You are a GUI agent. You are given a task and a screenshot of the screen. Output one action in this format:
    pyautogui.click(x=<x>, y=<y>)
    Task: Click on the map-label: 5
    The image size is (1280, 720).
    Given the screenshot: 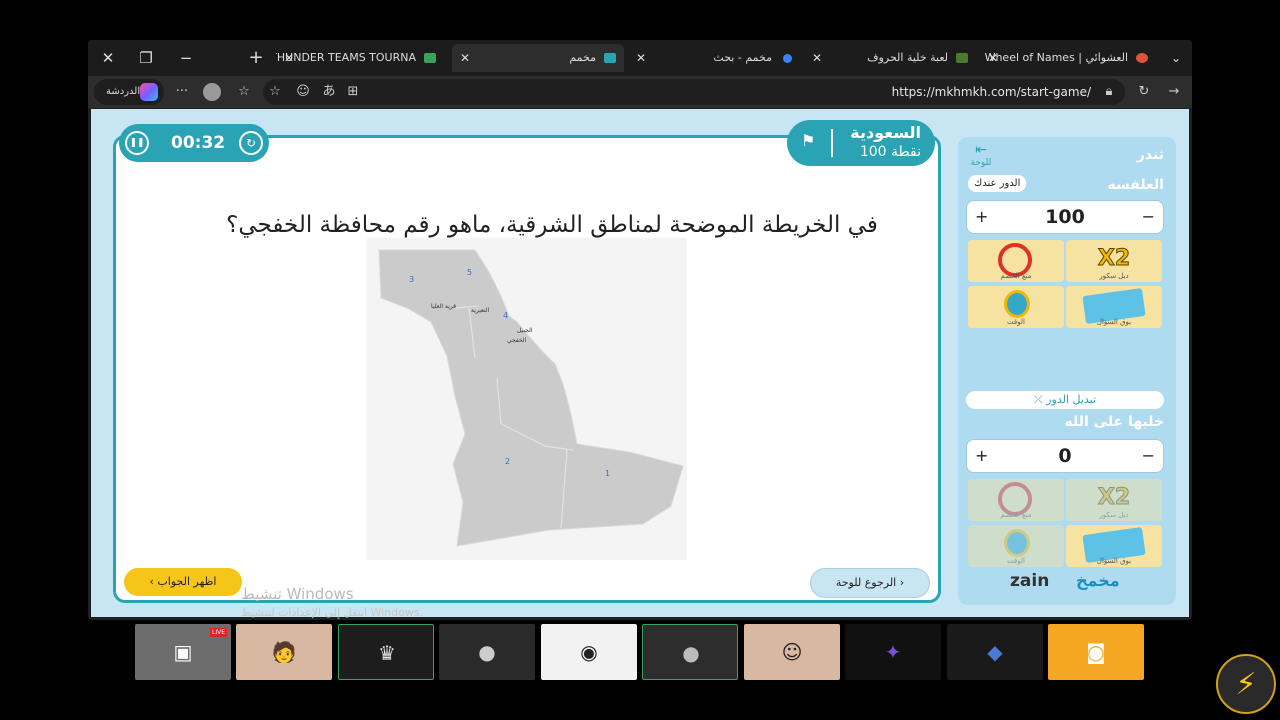 What is the action you would take?
    pyautogui.click(x=469, y=272)
    